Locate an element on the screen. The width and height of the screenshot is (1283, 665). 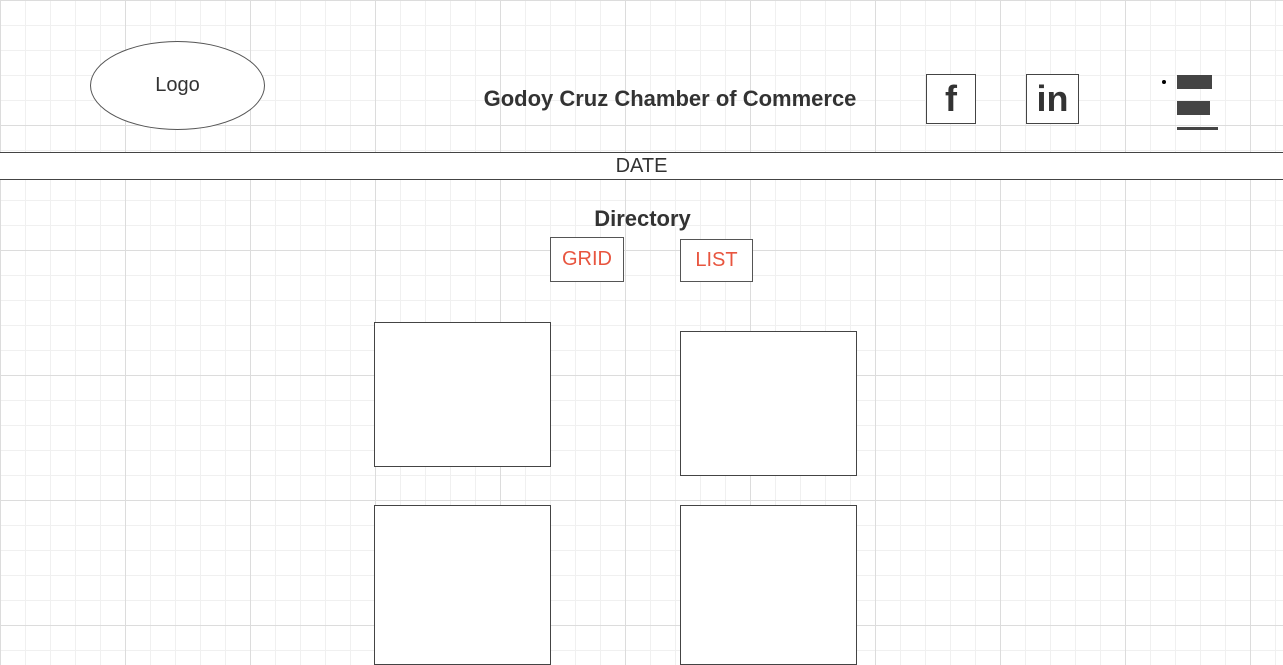
facebook-glyph: f is located at coordinates (951, 98).